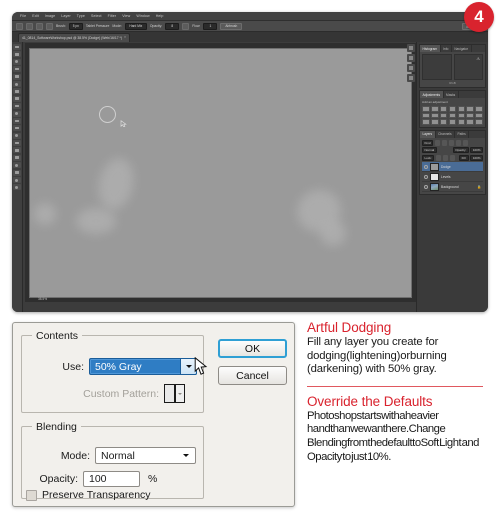  Describe the element at coordinates (426, 115) in the screenshot. I see `black-white-icon` at that location.